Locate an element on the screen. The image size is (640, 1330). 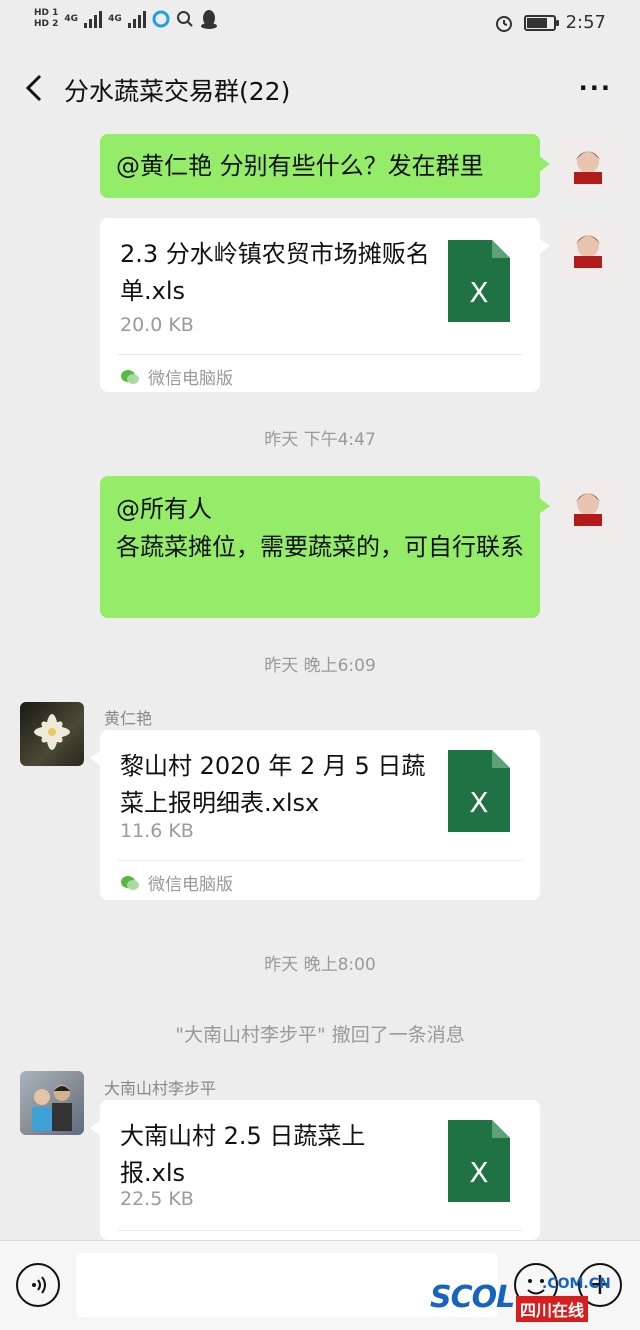
more-options-icon: ··· is located at coordinates (595, 88).